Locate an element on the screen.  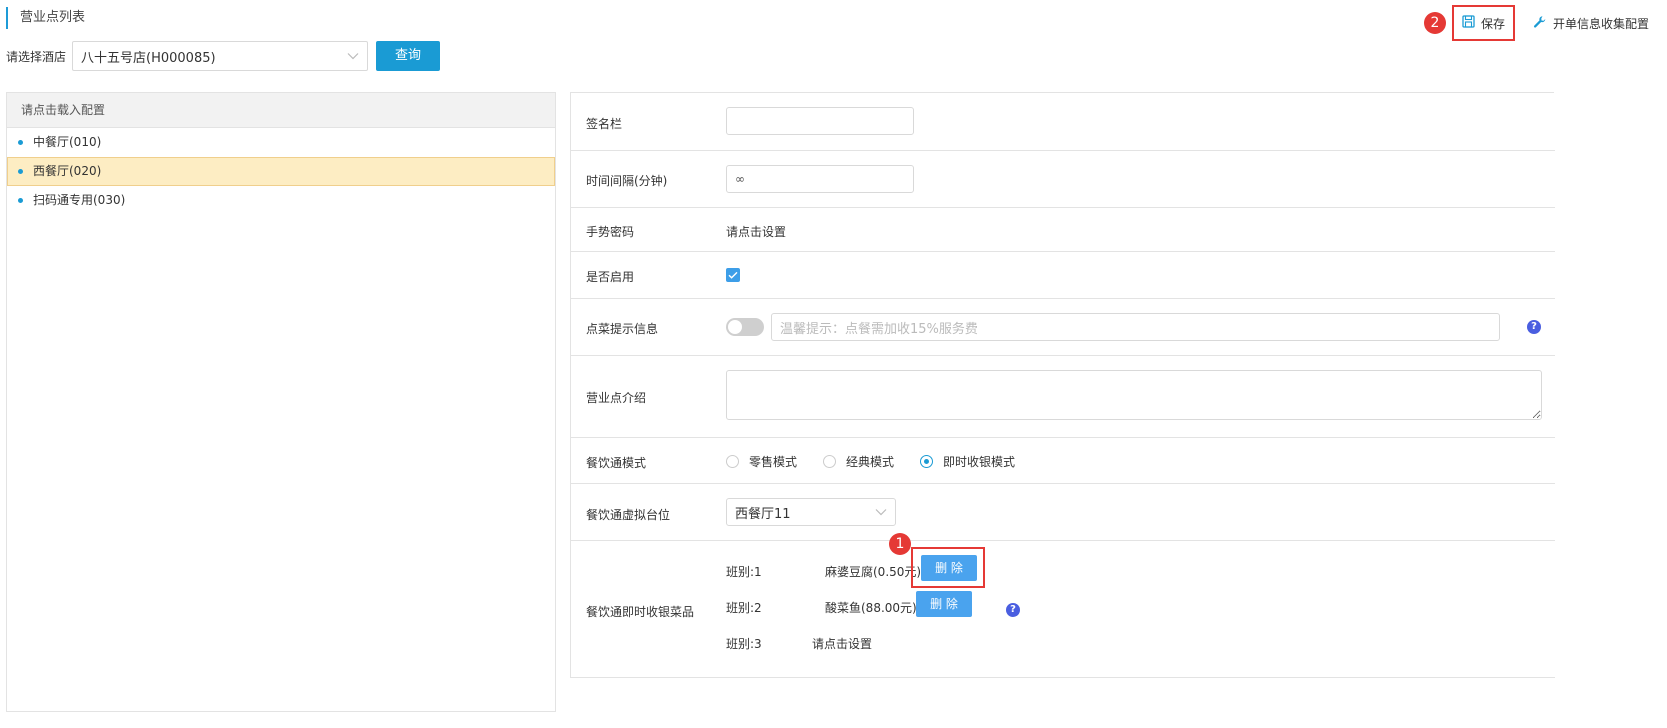
delete-dish-button-1: 删 除 is located at coordinates (949, 568).